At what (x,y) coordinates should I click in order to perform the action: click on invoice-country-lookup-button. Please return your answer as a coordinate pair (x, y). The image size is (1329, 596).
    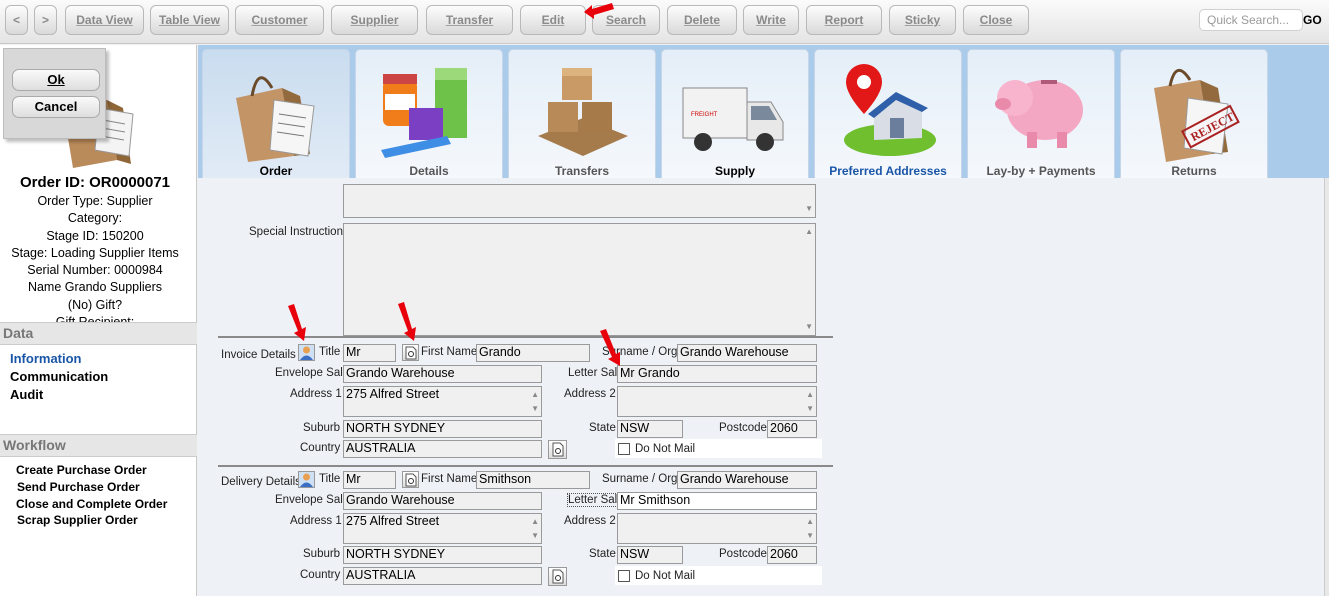
    Looking at the image, I should click on (557, 449).